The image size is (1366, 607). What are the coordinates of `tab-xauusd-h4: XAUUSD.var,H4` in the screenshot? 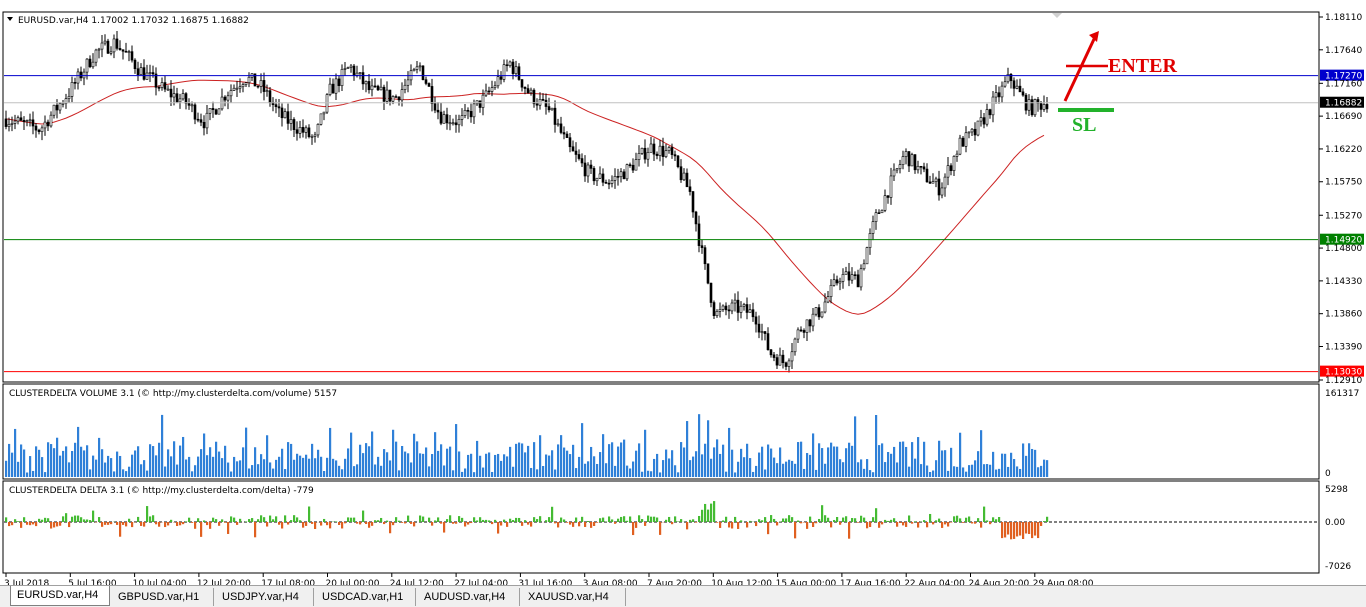 It's located at (574, 597).